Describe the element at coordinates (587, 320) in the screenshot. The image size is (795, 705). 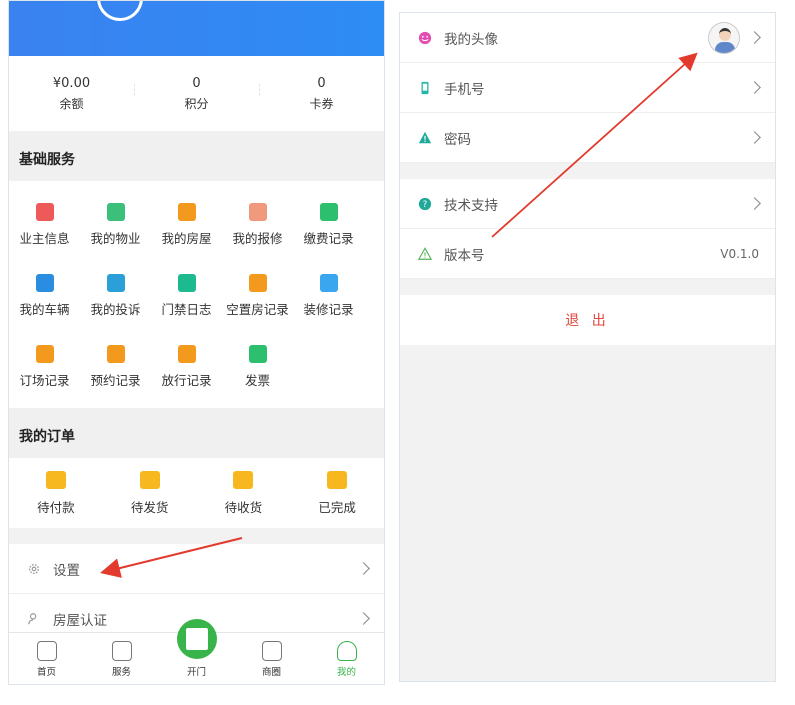
I see `logout-button: 退 出` at that location.